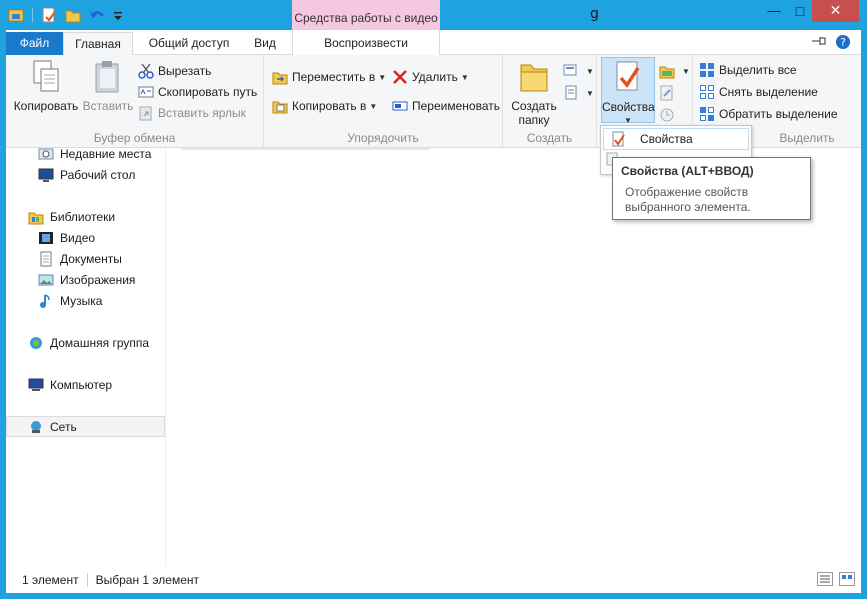 The width and height of the screenshot is (867, 599). What do you see at coordinates (78, 237) in the screenshot?
I see `nav-video-label: Видео` at bounding box center [78, 237].